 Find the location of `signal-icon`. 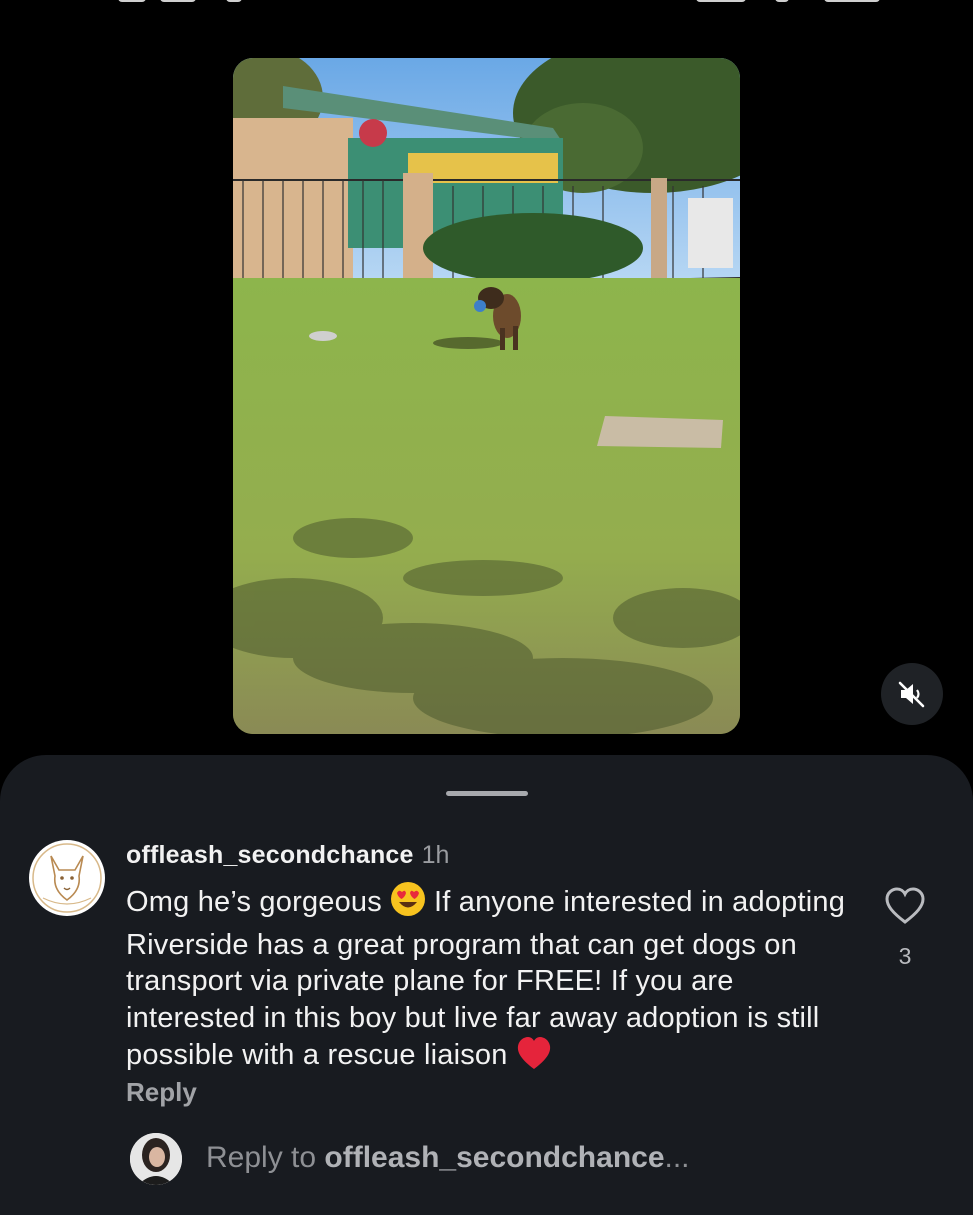

signal-icon is located at coordinates (721, 1).